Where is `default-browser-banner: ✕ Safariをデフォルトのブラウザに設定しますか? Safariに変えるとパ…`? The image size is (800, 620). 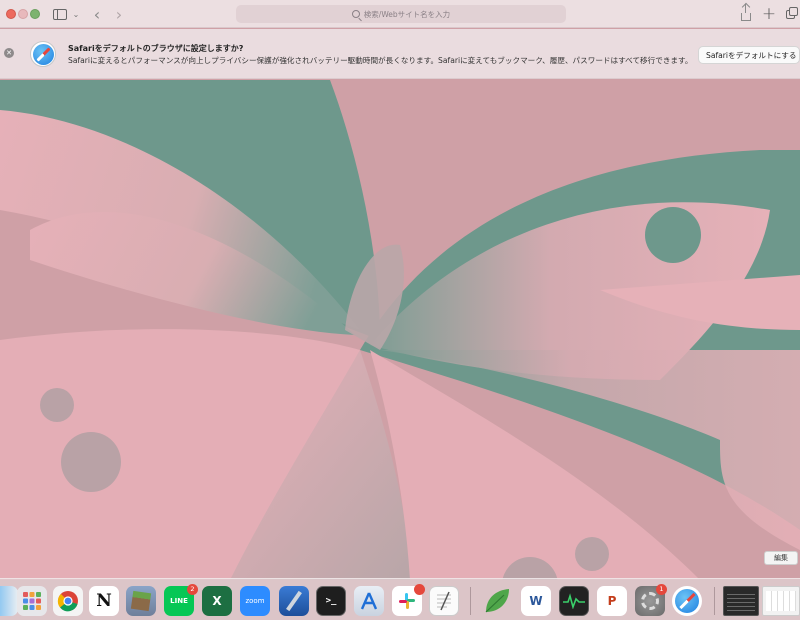 default-browser-banner: ✕ Safariをデフォルトのブラウザに設定しますか? Safariに変えるとパ… is located at coordinates (400, 54).